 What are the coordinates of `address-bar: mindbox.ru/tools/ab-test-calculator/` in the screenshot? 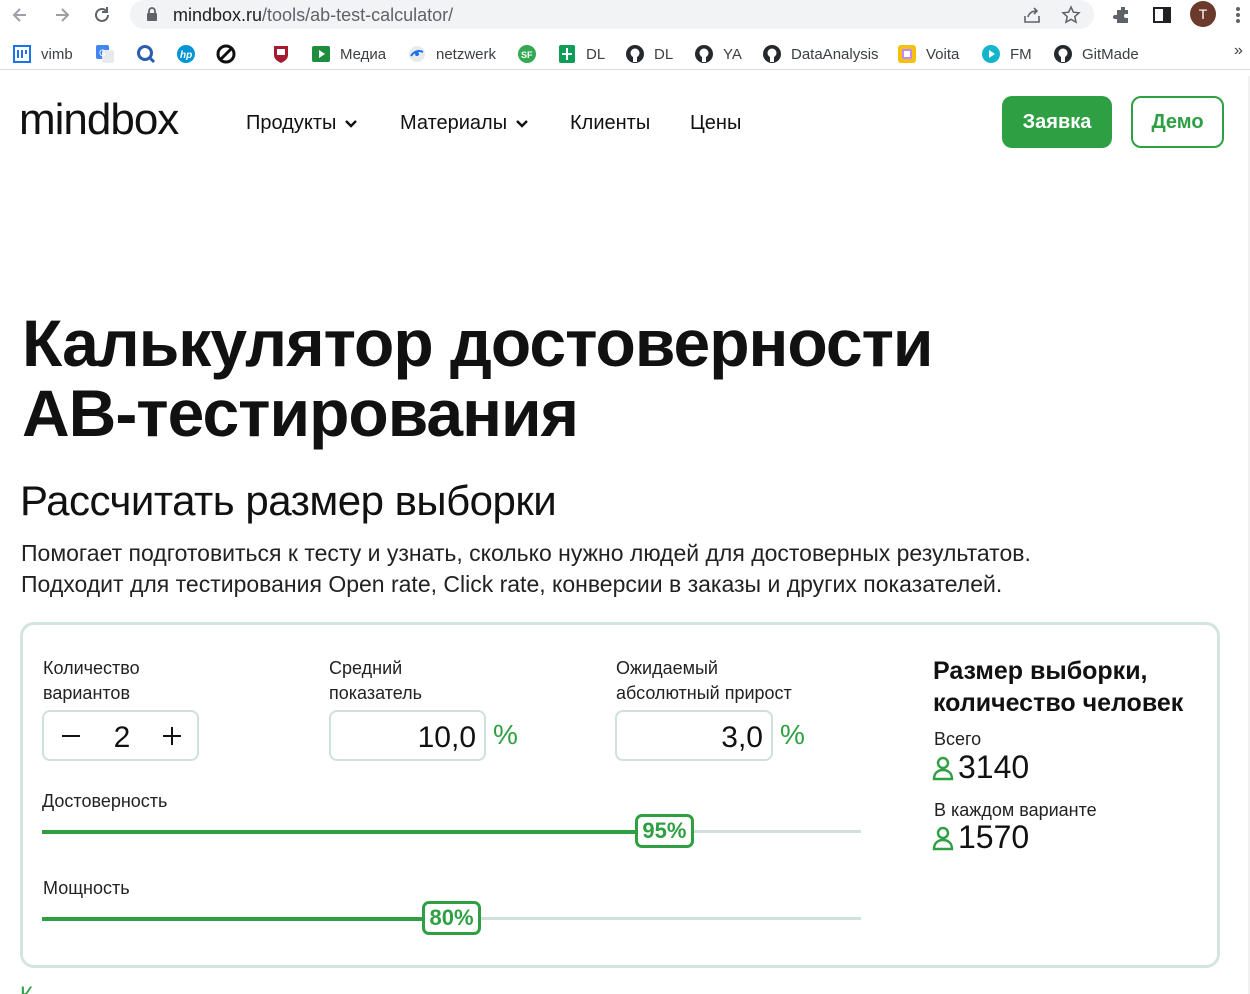 It's located at (612, 14).